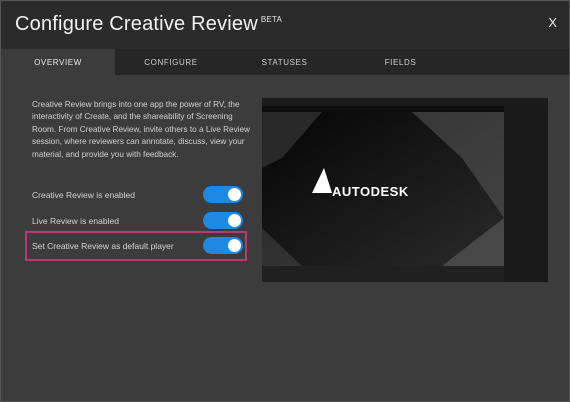 The height and width of the screenshot is (402, 570). Describe the element at coordinates (171, 62) in the screenshot. I see `tab-configure: CONFIGURE` at that location.